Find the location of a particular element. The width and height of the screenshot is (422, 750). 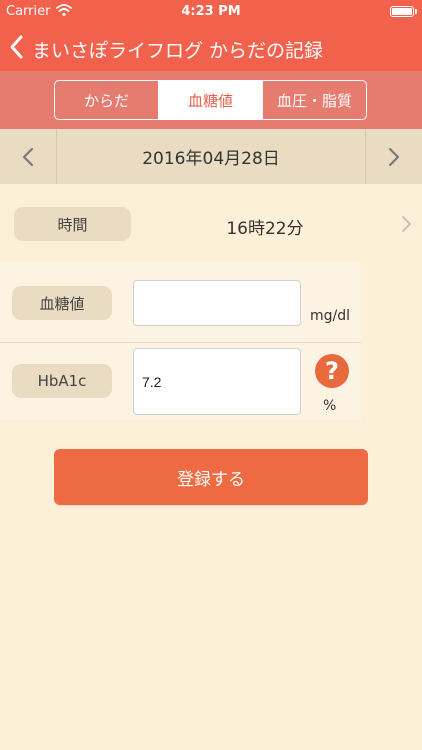

glucose-input is located at coordinates (217, 303).